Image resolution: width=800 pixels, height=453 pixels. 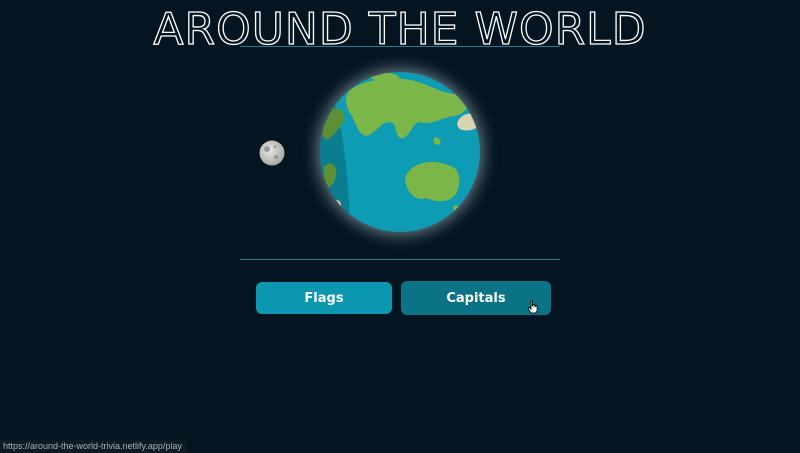 I want to click on app-title: AROUND THE WORLD, so click(x=400, y=29).